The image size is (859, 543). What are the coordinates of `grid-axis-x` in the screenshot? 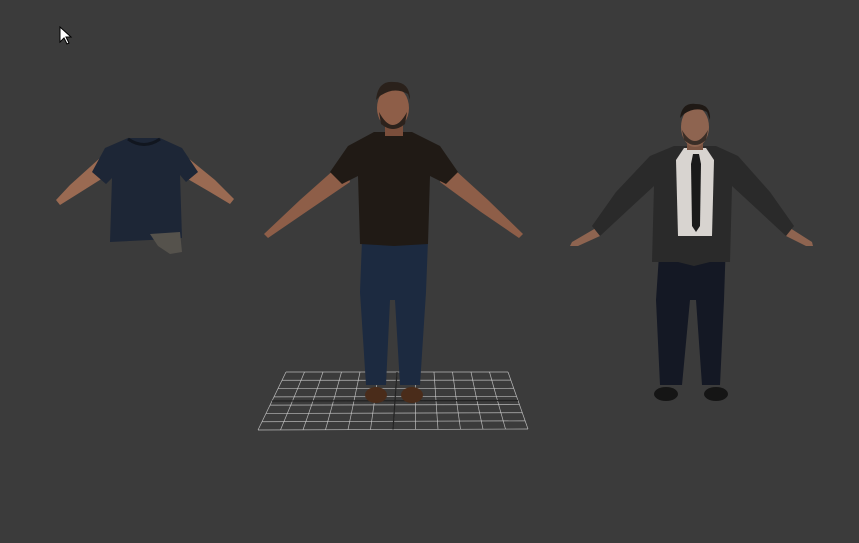 It's located at (395, 400).